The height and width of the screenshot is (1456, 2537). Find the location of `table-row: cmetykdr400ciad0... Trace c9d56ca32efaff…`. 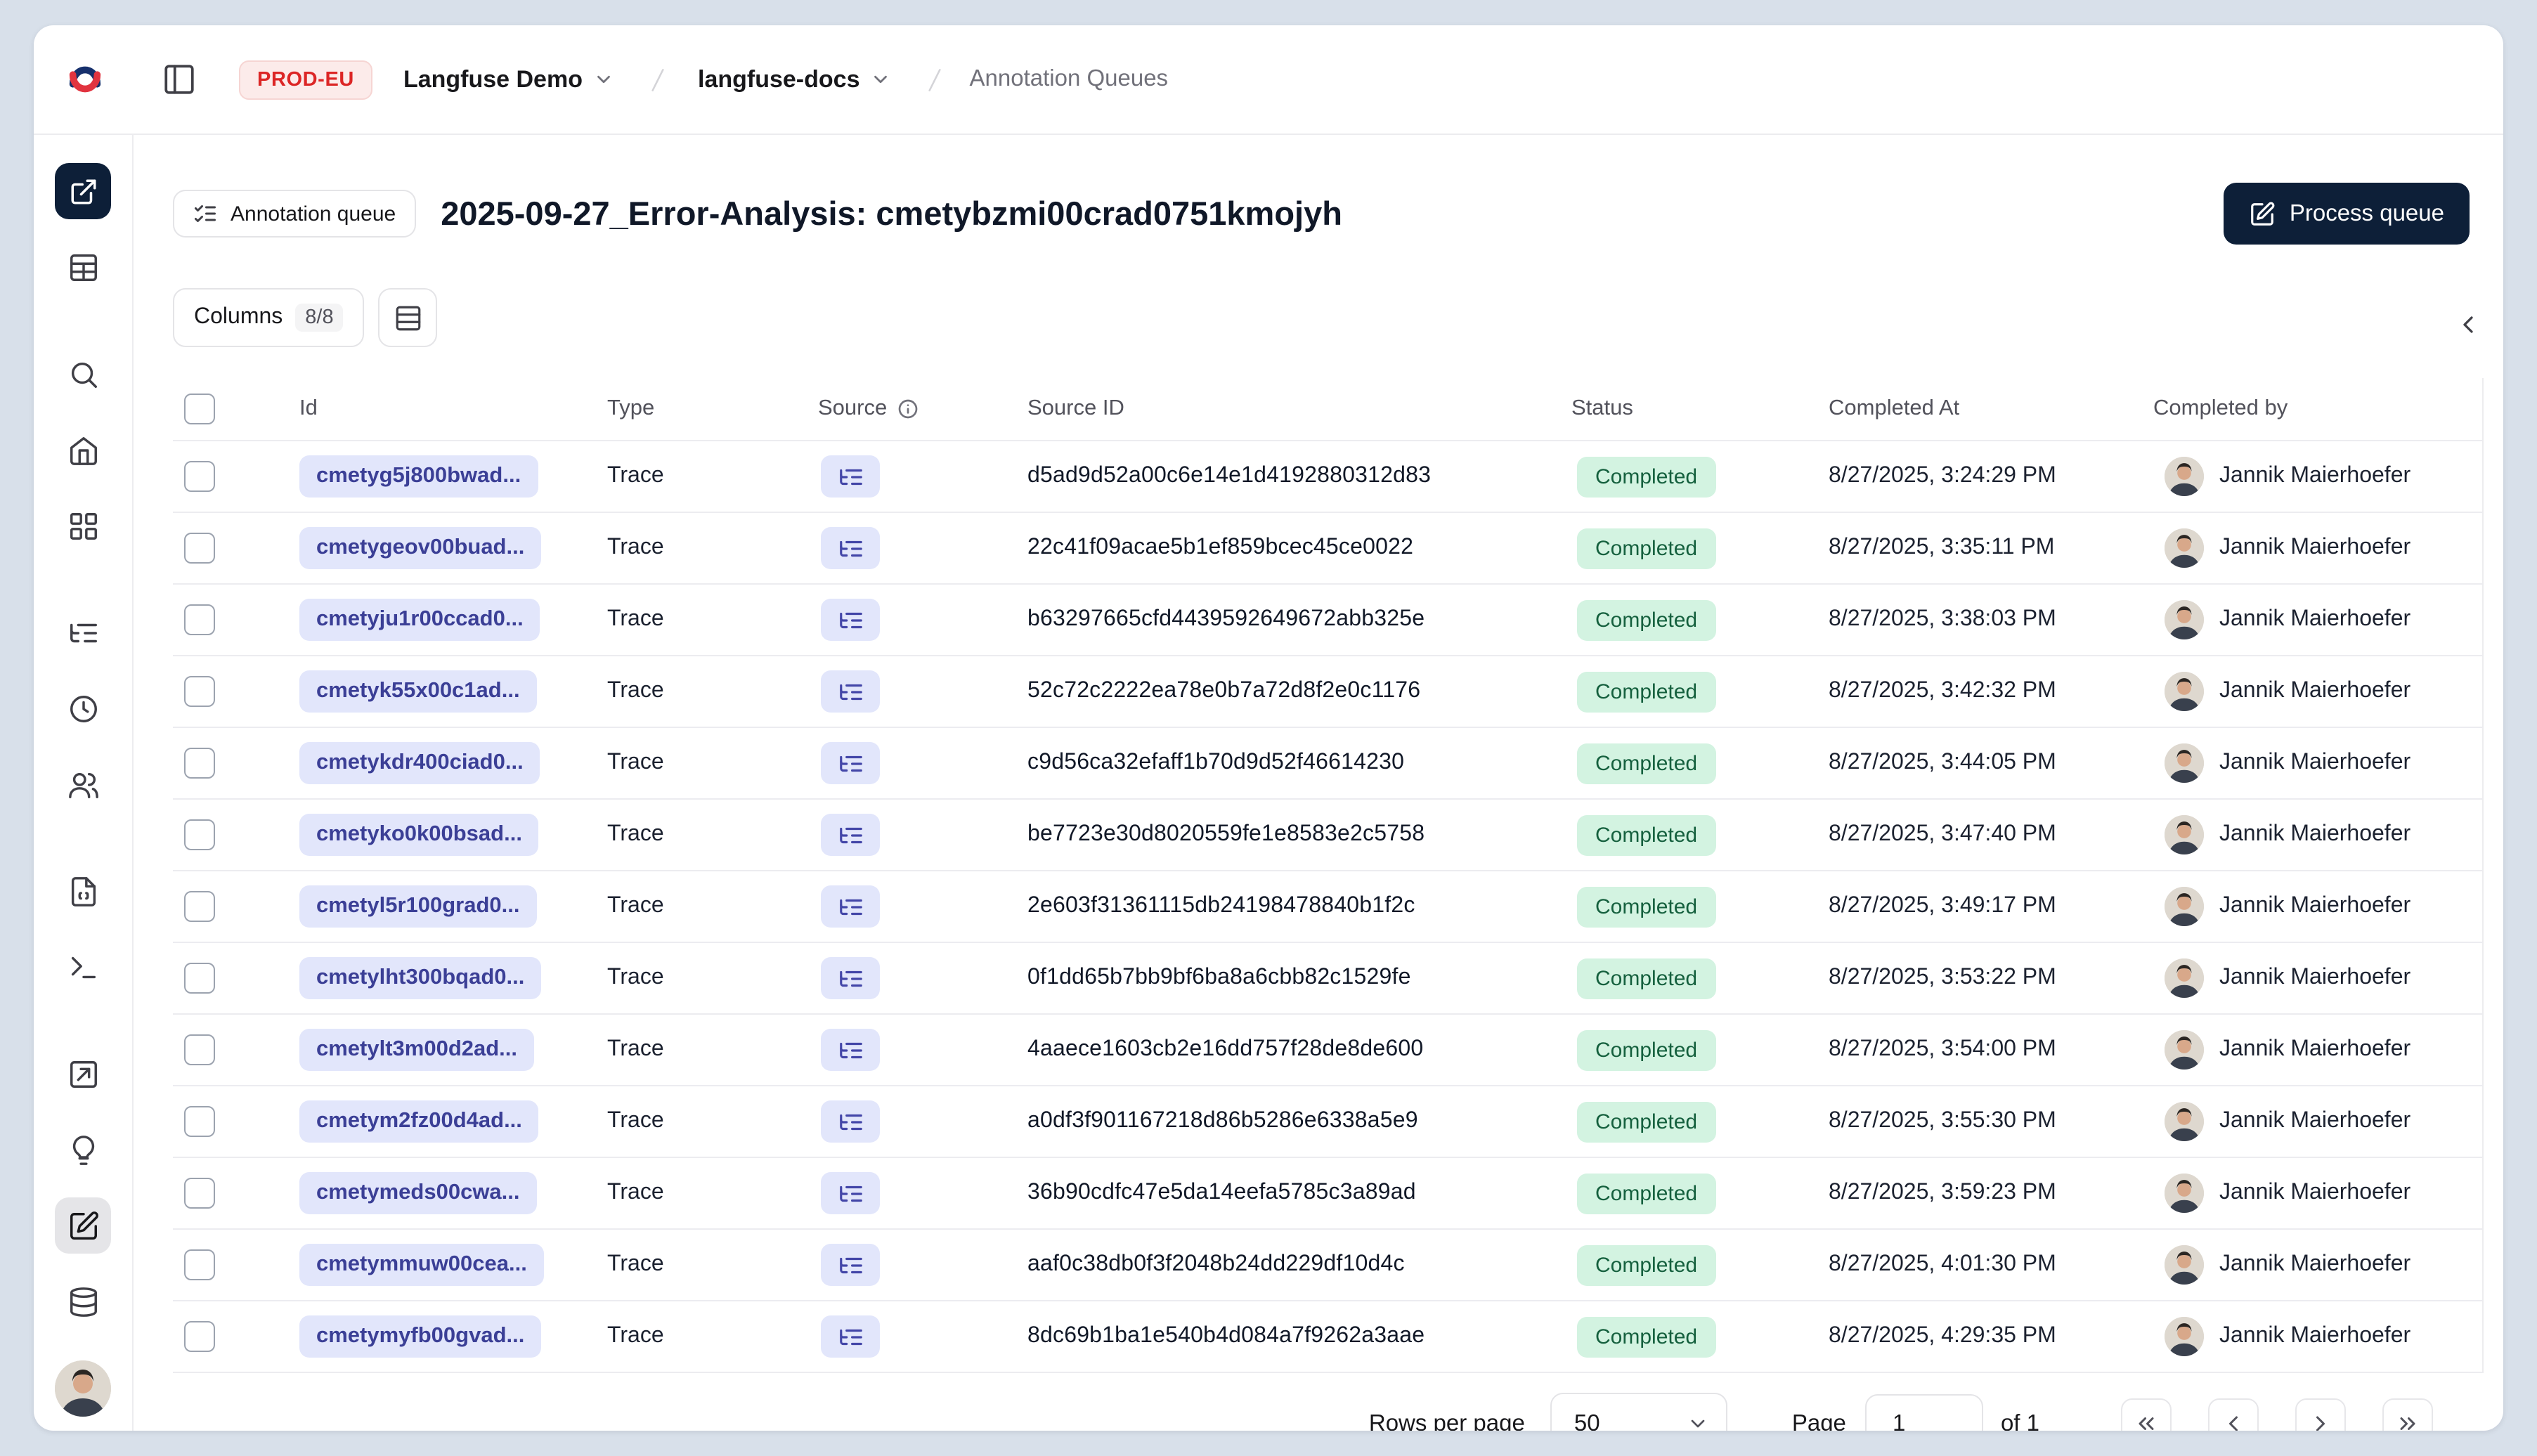

table-row: cmetykdr400ciad0... Trace c9d56ca32efaff… is located at coordinates (1327, 764).